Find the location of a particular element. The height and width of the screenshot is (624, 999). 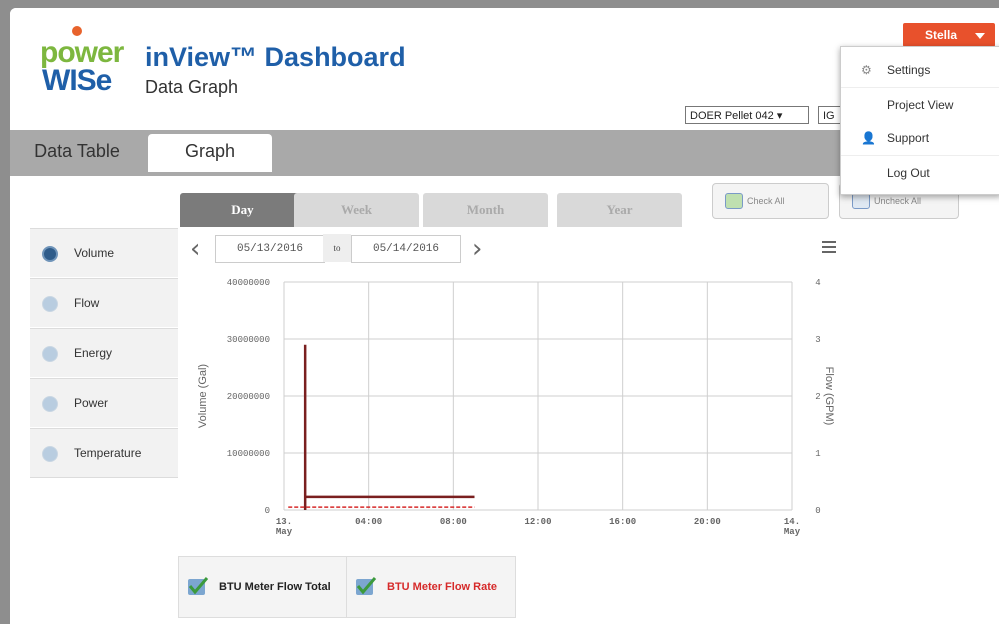

y2-tick-label: 3 is located at coordinates (817, 340).